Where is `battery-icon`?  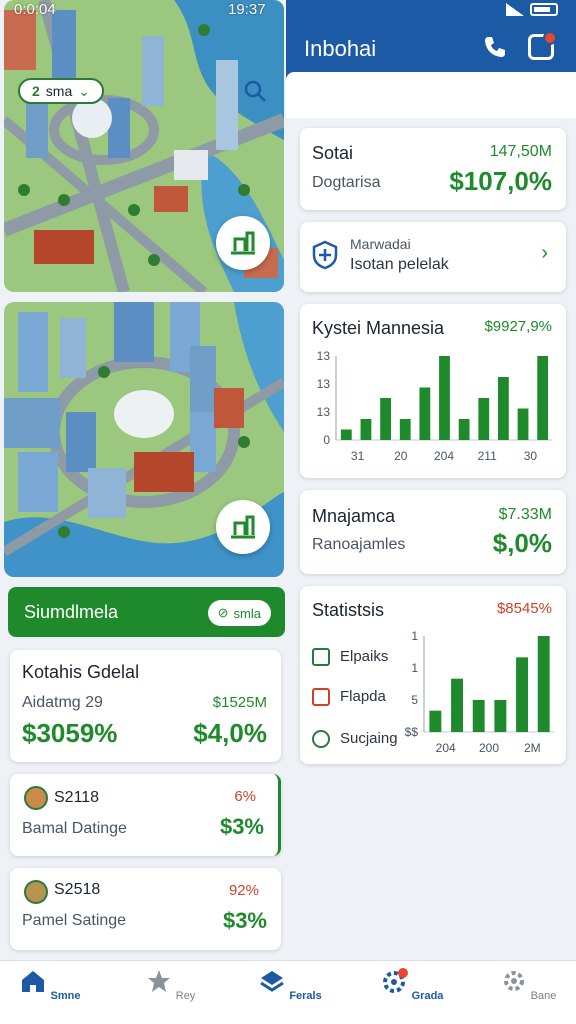 battery-icon is located at coordinates (544, 9).